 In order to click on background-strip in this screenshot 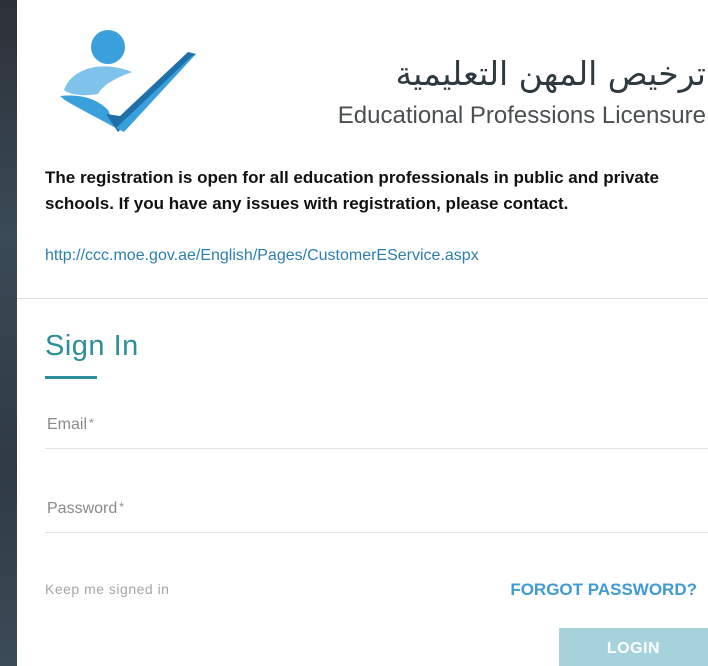, I will do `click(8, 333)`.